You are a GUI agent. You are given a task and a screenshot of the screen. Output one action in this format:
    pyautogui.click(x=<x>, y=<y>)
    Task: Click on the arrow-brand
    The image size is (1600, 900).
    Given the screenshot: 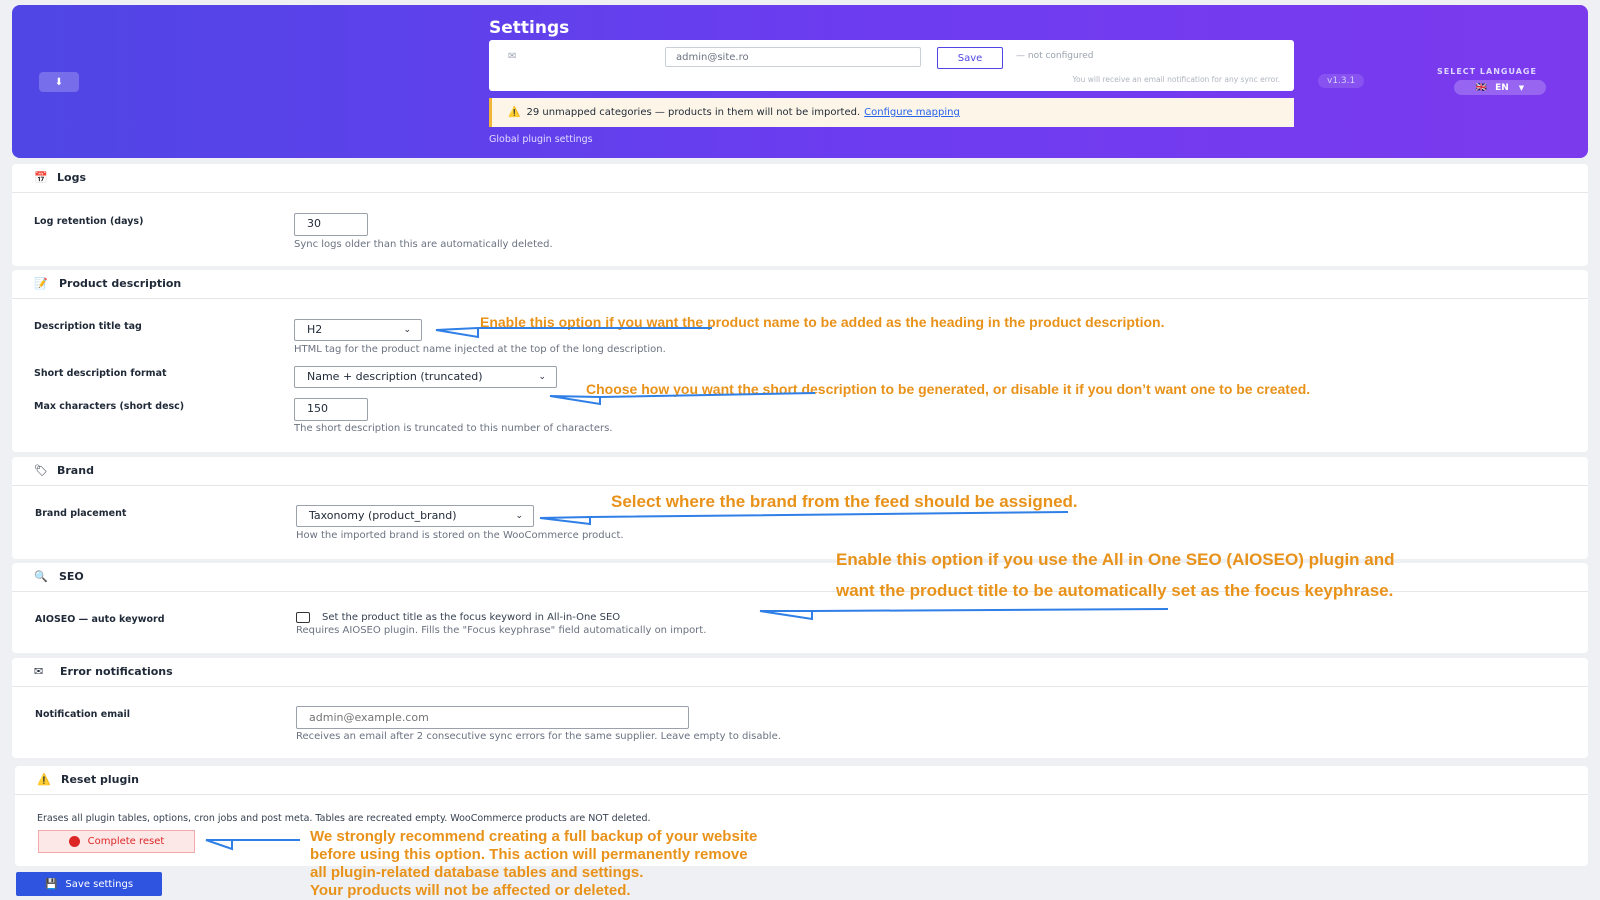 What is the action you would take?
    pyautogui.click(x=804, y=518)
    